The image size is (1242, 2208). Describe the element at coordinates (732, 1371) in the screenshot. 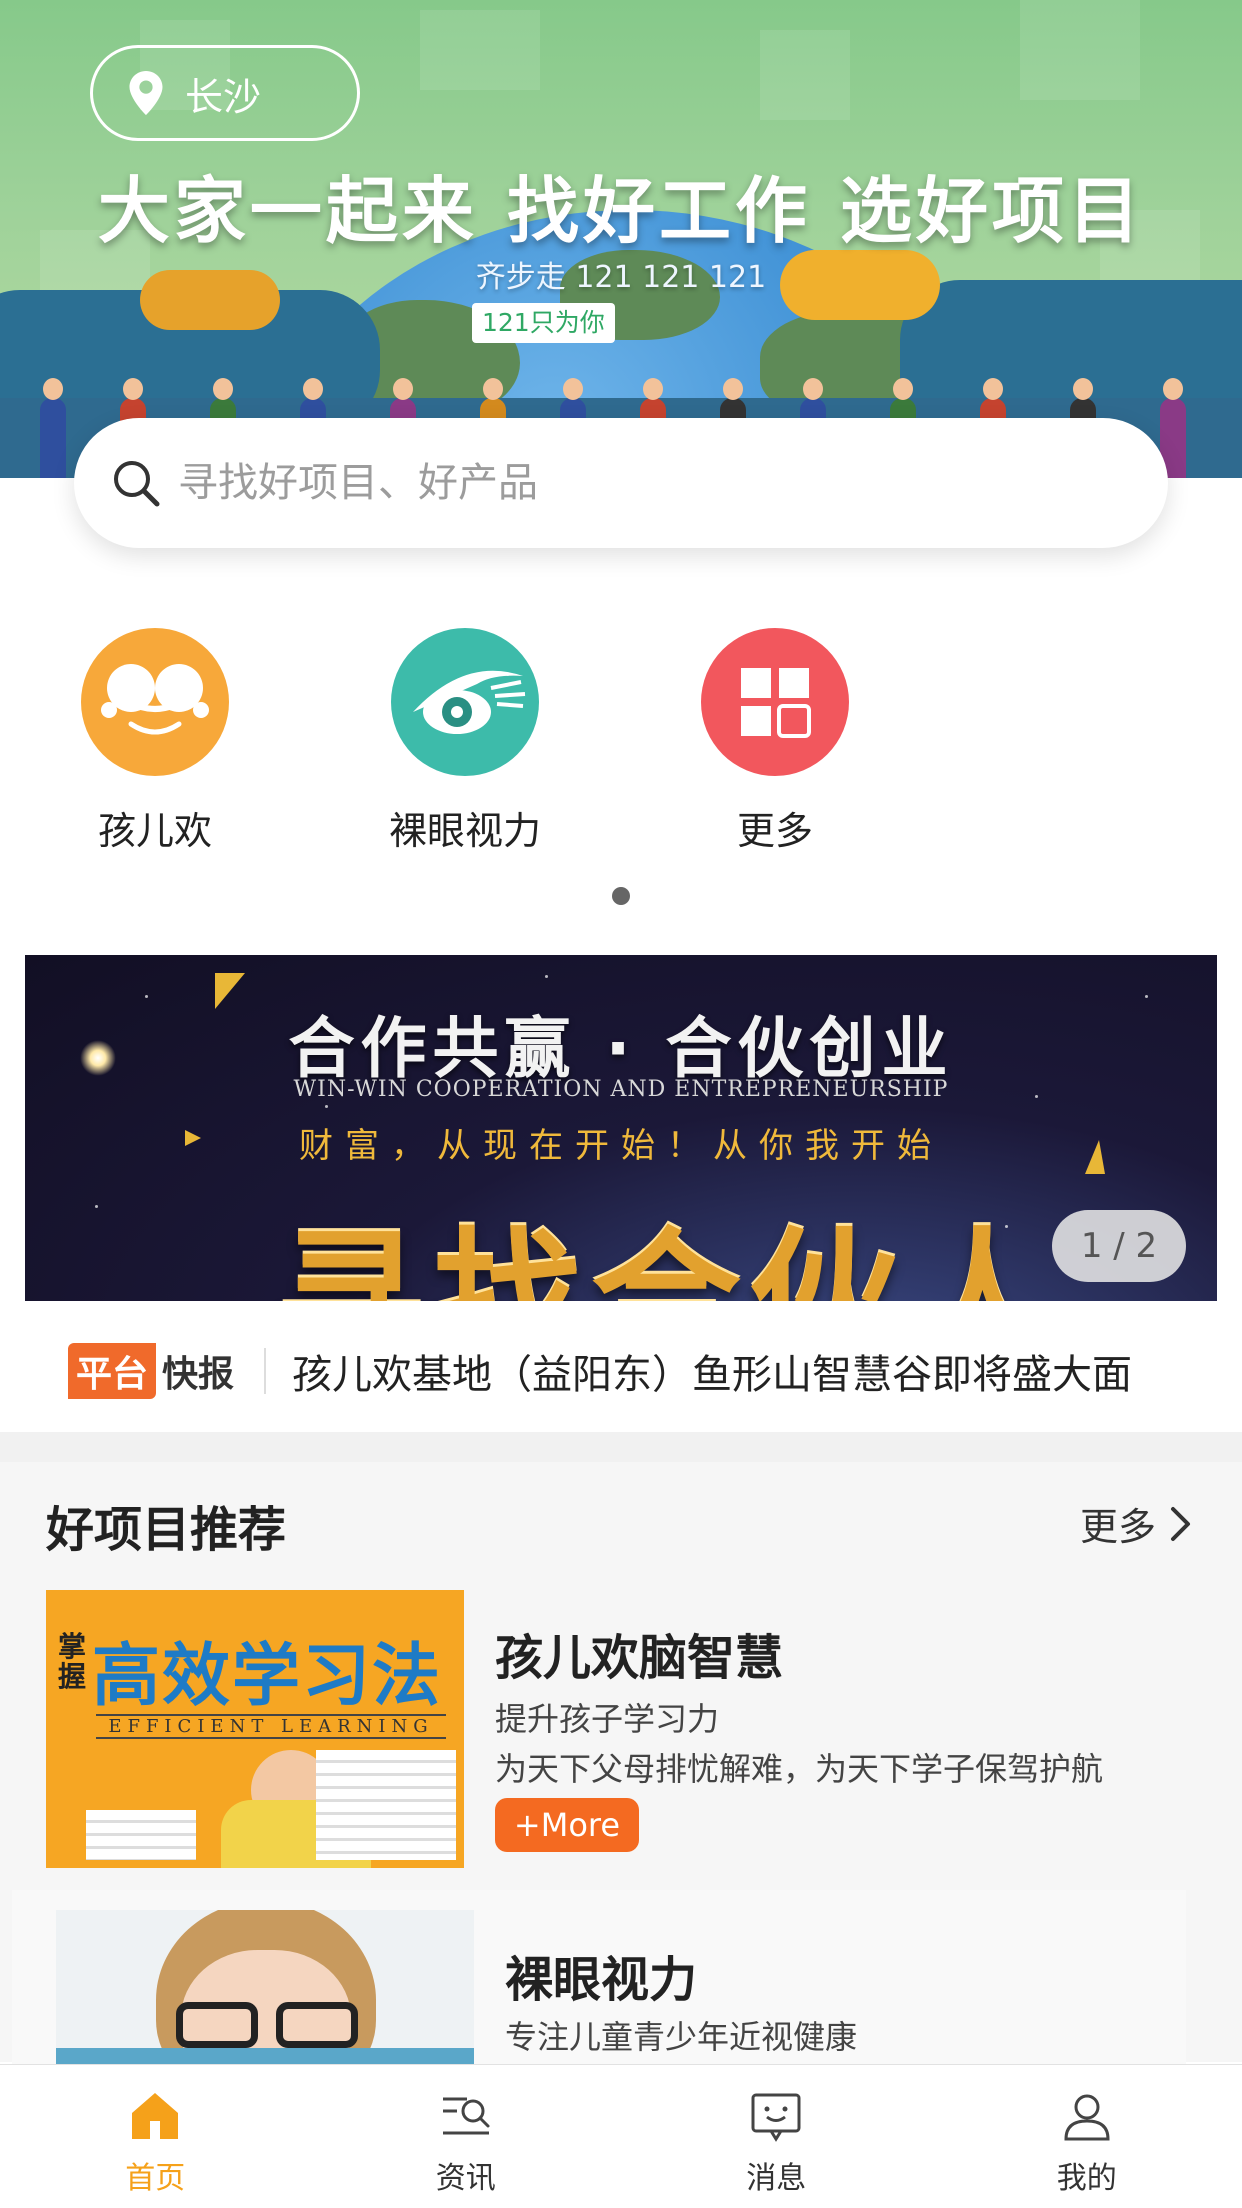

I see `ticker-text: 孩儿欢基地（益阳东）鱼形山智慧谷即将盛大面` at that location.